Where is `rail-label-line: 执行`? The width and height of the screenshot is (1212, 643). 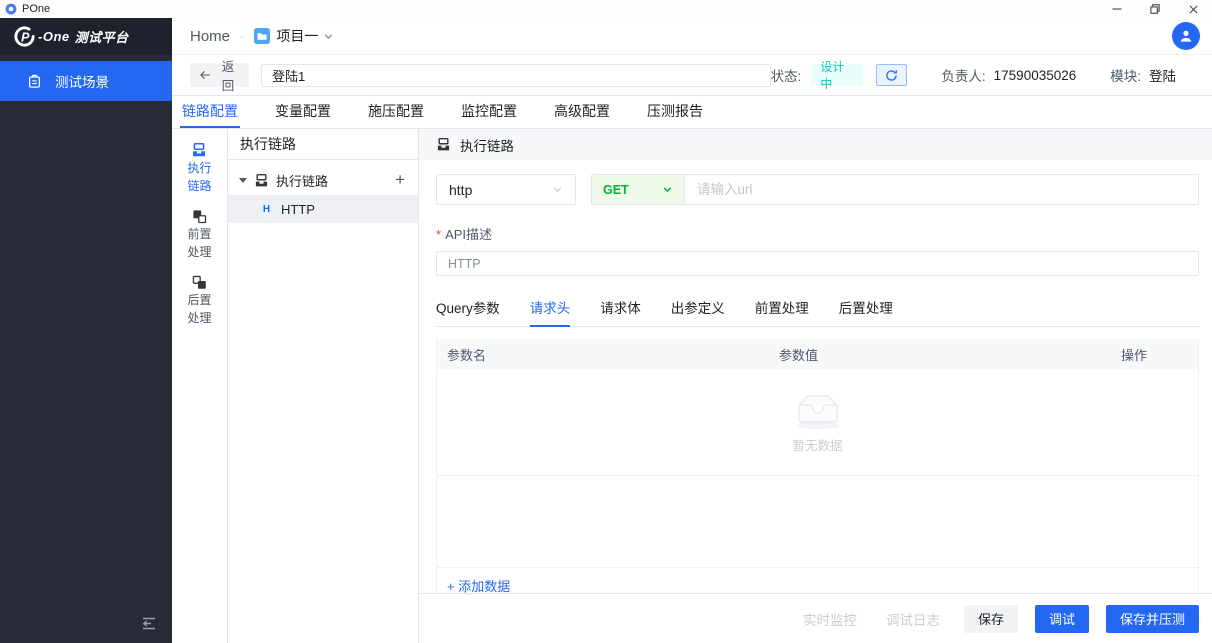
rail-label-line: 执行 is located at coordinates (199, 168).